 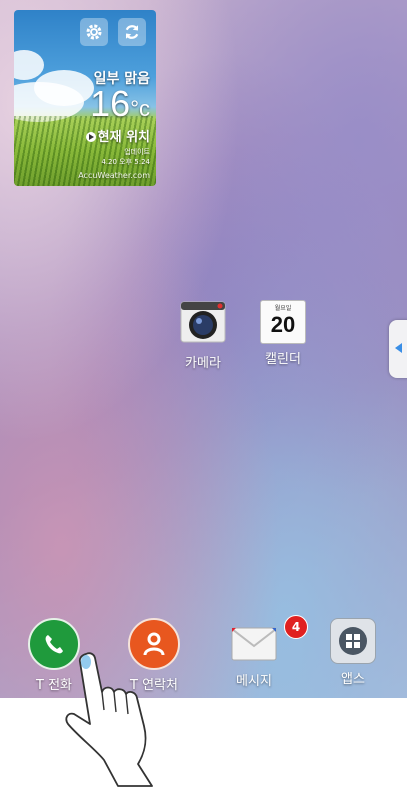 What do you see at coordinates (123, 137) in the screenshot?
I see `location-label: 현재 위치` at bounding box center [123, 137].